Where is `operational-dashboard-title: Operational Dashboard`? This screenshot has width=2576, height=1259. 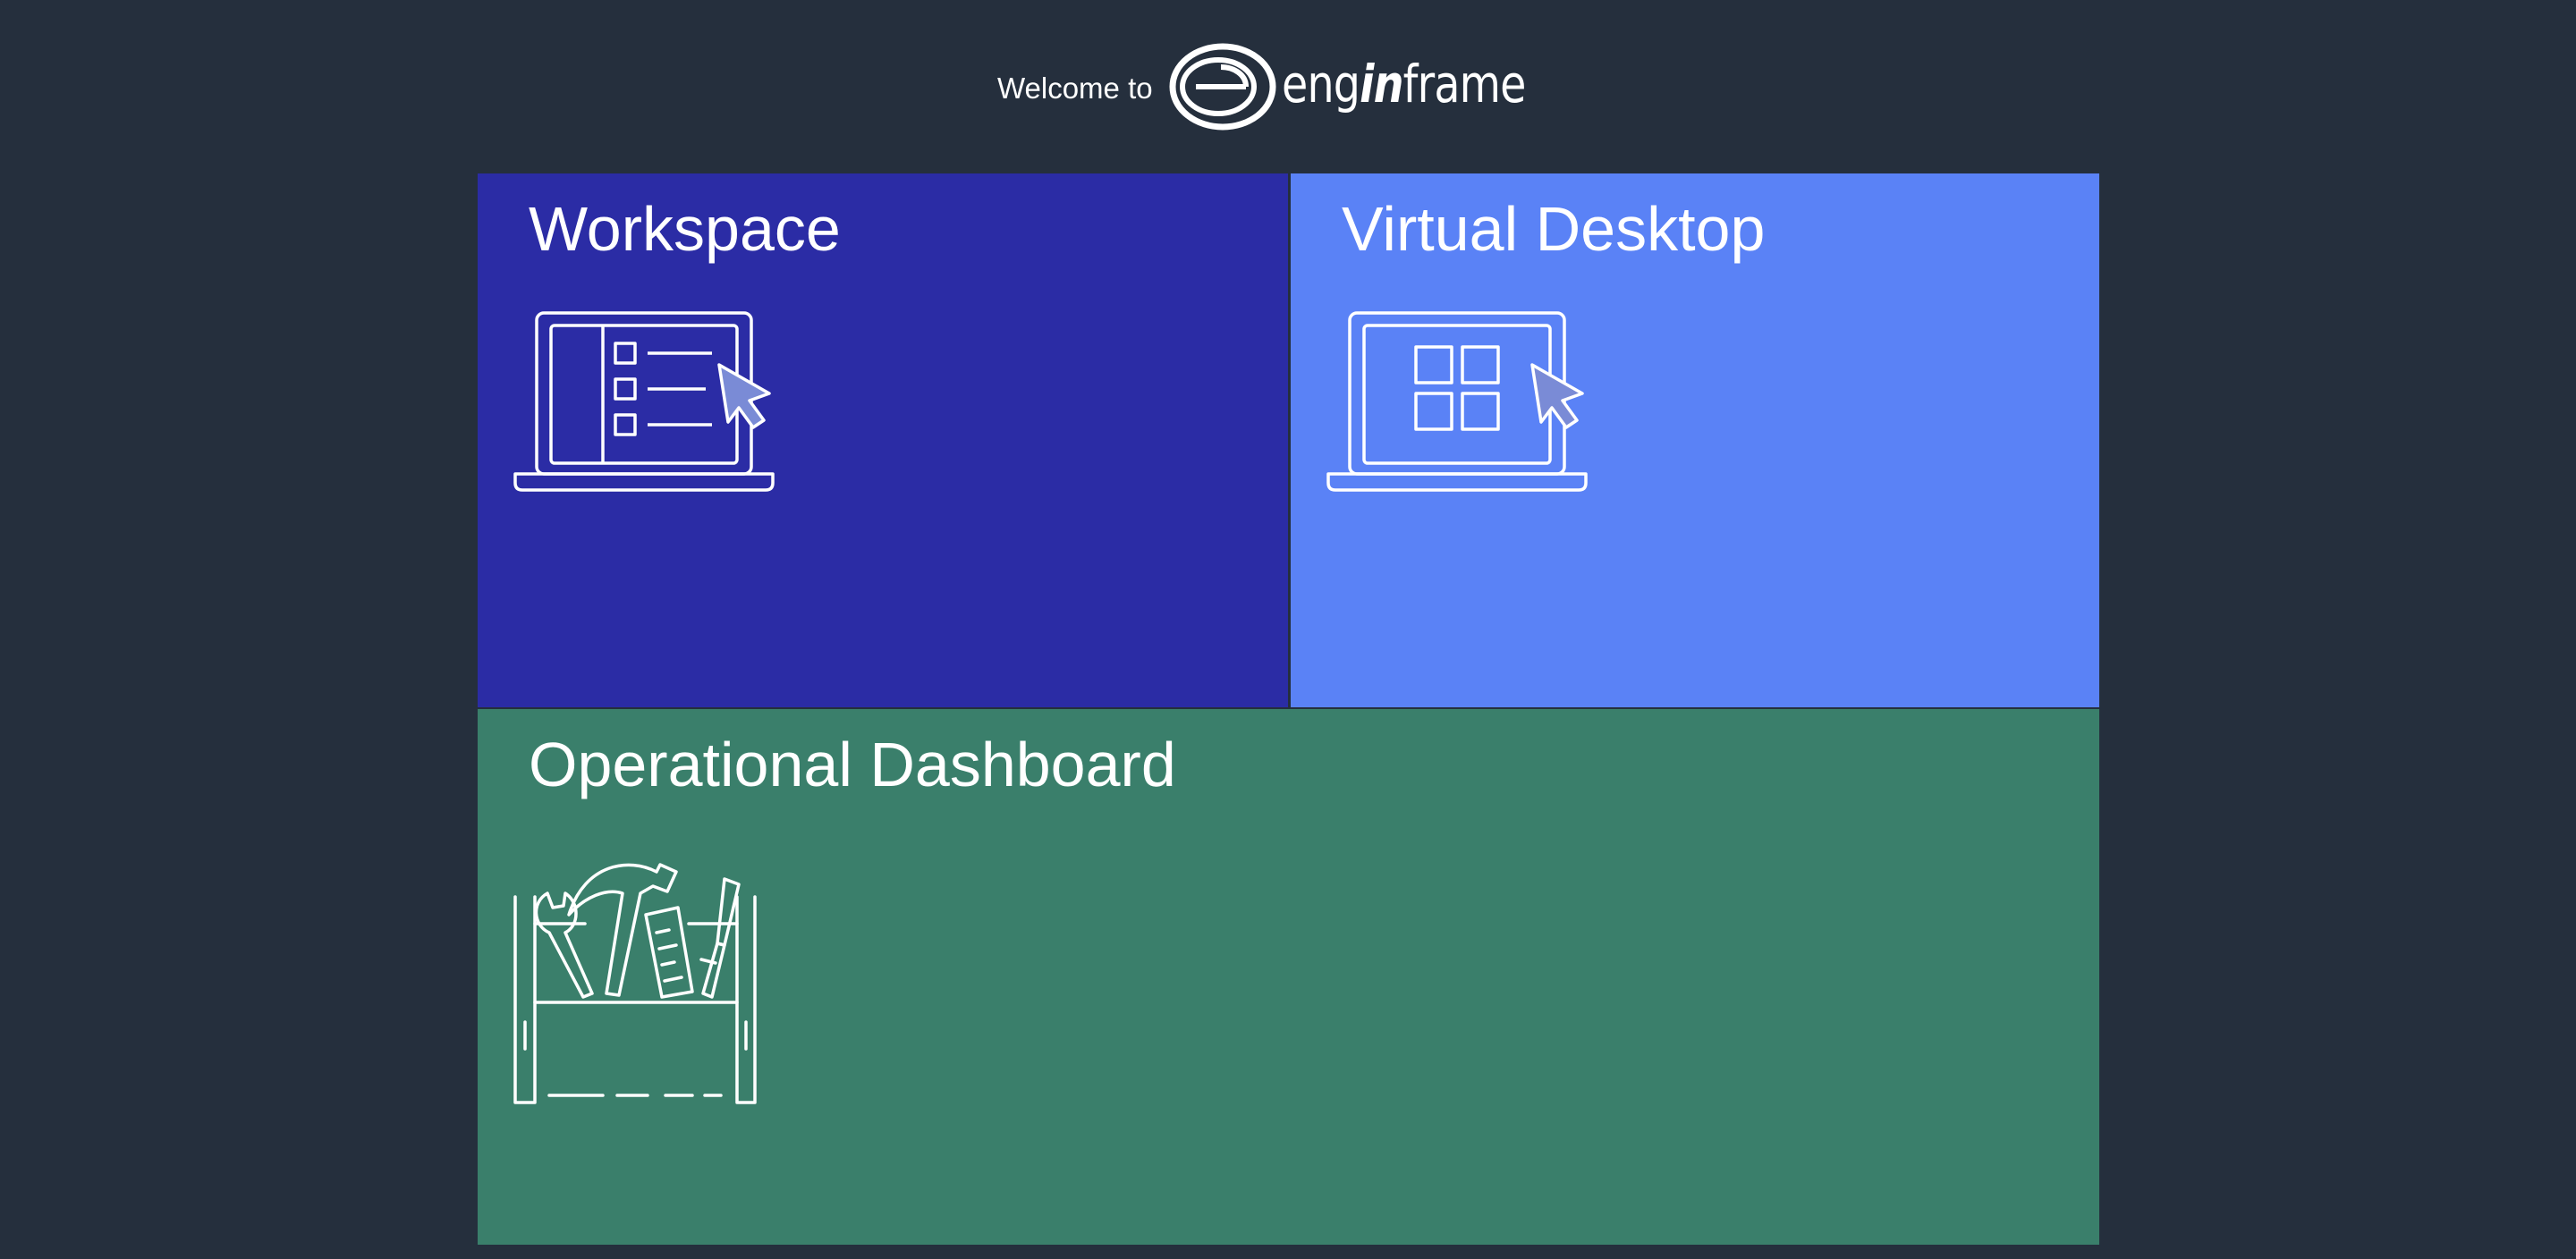
operational-dashboard-title: Operational Dashboard is located at coordinates (852, 764).